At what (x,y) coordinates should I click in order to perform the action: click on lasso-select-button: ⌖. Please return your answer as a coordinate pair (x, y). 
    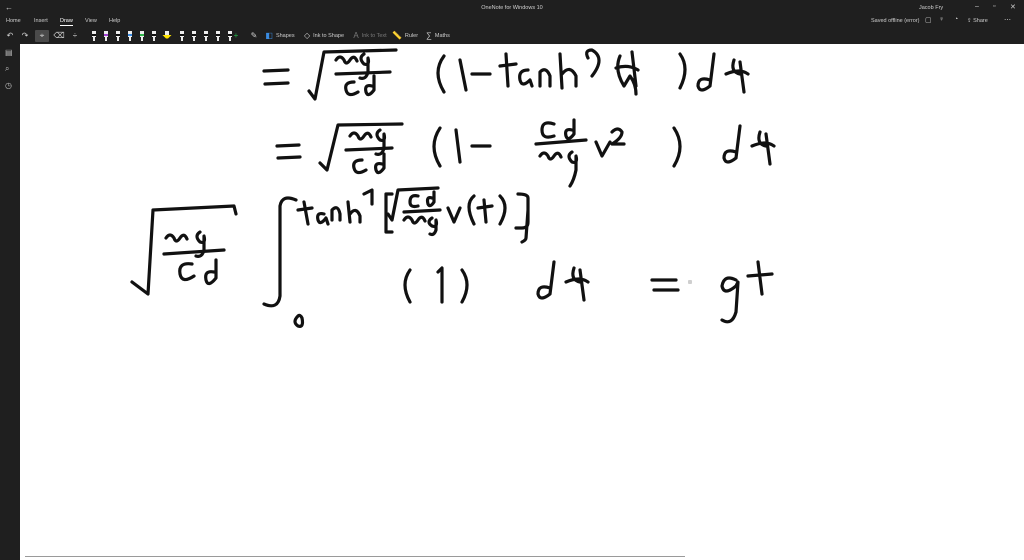
    Looking at the image, I should click on (42, 36).